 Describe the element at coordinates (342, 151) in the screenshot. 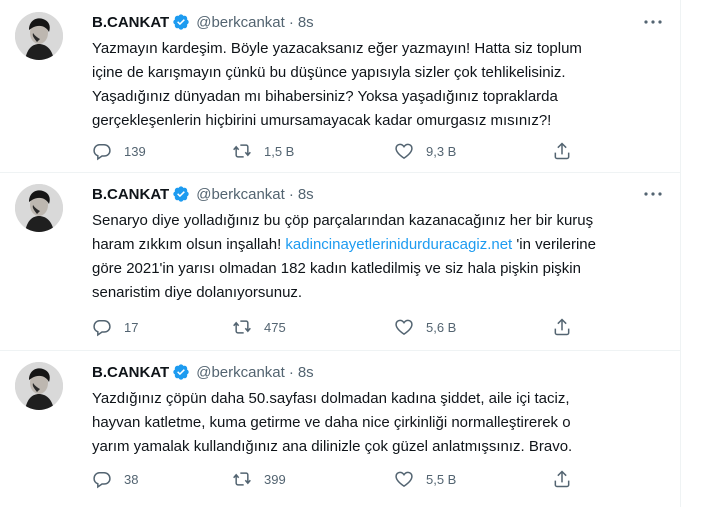

I see `tweet-actions: 139 1,5 B 9,3 B` at that location.